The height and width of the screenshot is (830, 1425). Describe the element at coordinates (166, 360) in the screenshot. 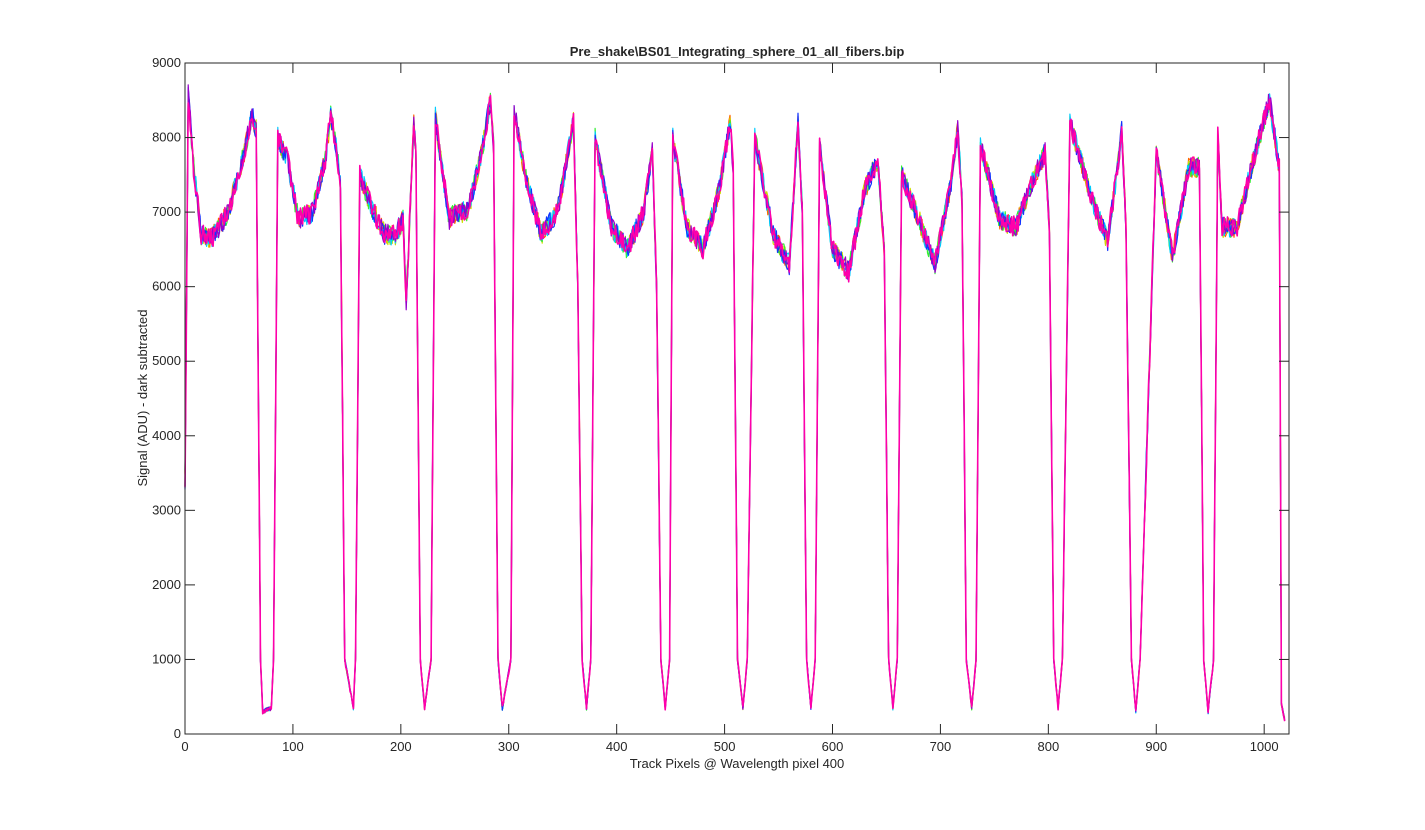

I see `y-tick-label: 5000` at that location.